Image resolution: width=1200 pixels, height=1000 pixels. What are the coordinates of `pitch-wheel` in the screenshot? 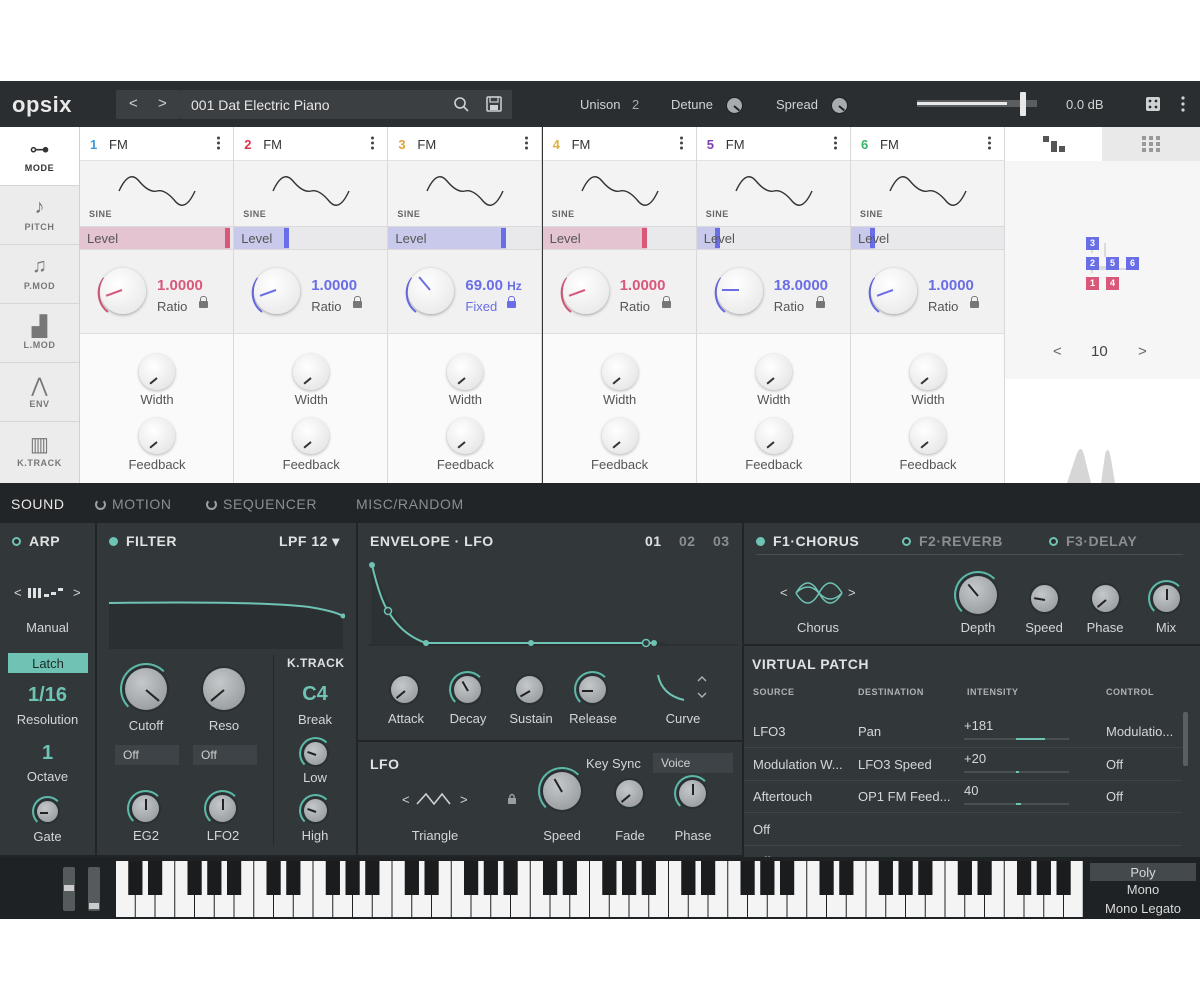 It's located at (69, 889).